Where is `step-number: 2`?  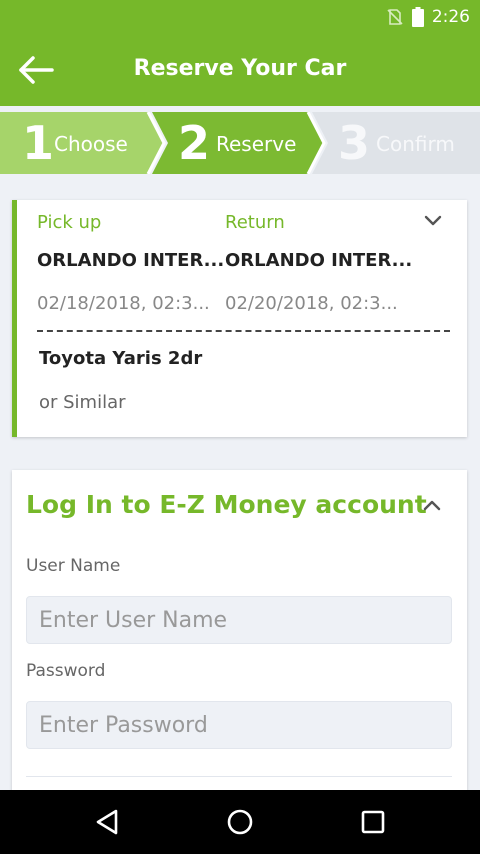
step-number: 2 is located at coordinates (194, 143).